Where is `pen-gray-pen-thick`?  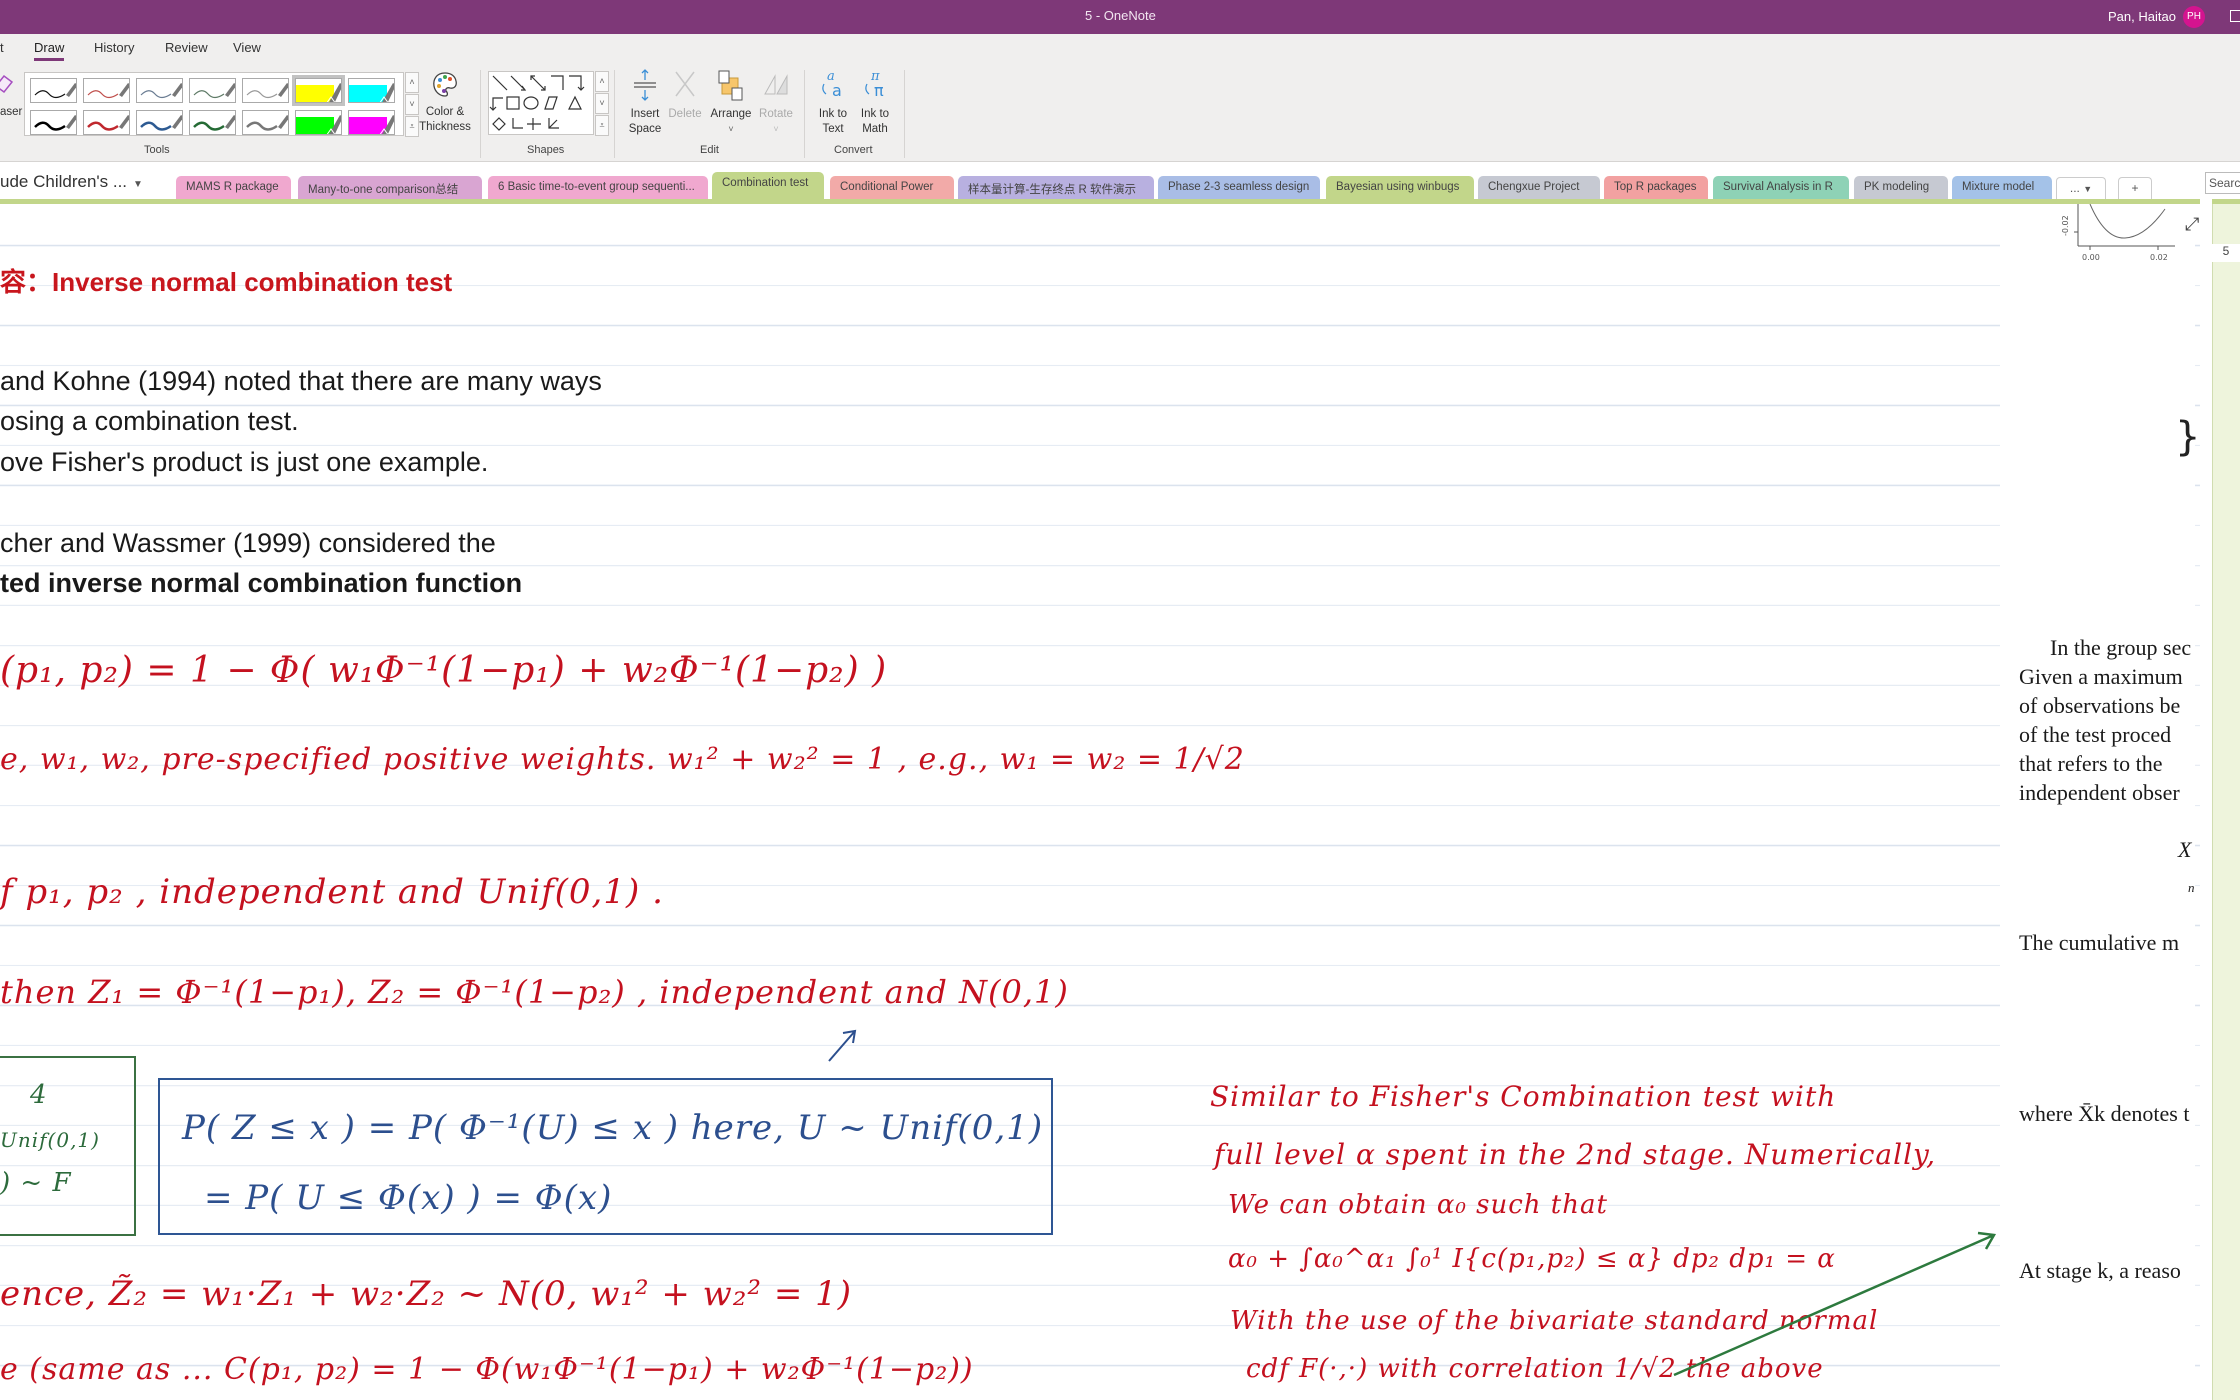
pen-gray-pen-thick is located at coordinates (265, 122).